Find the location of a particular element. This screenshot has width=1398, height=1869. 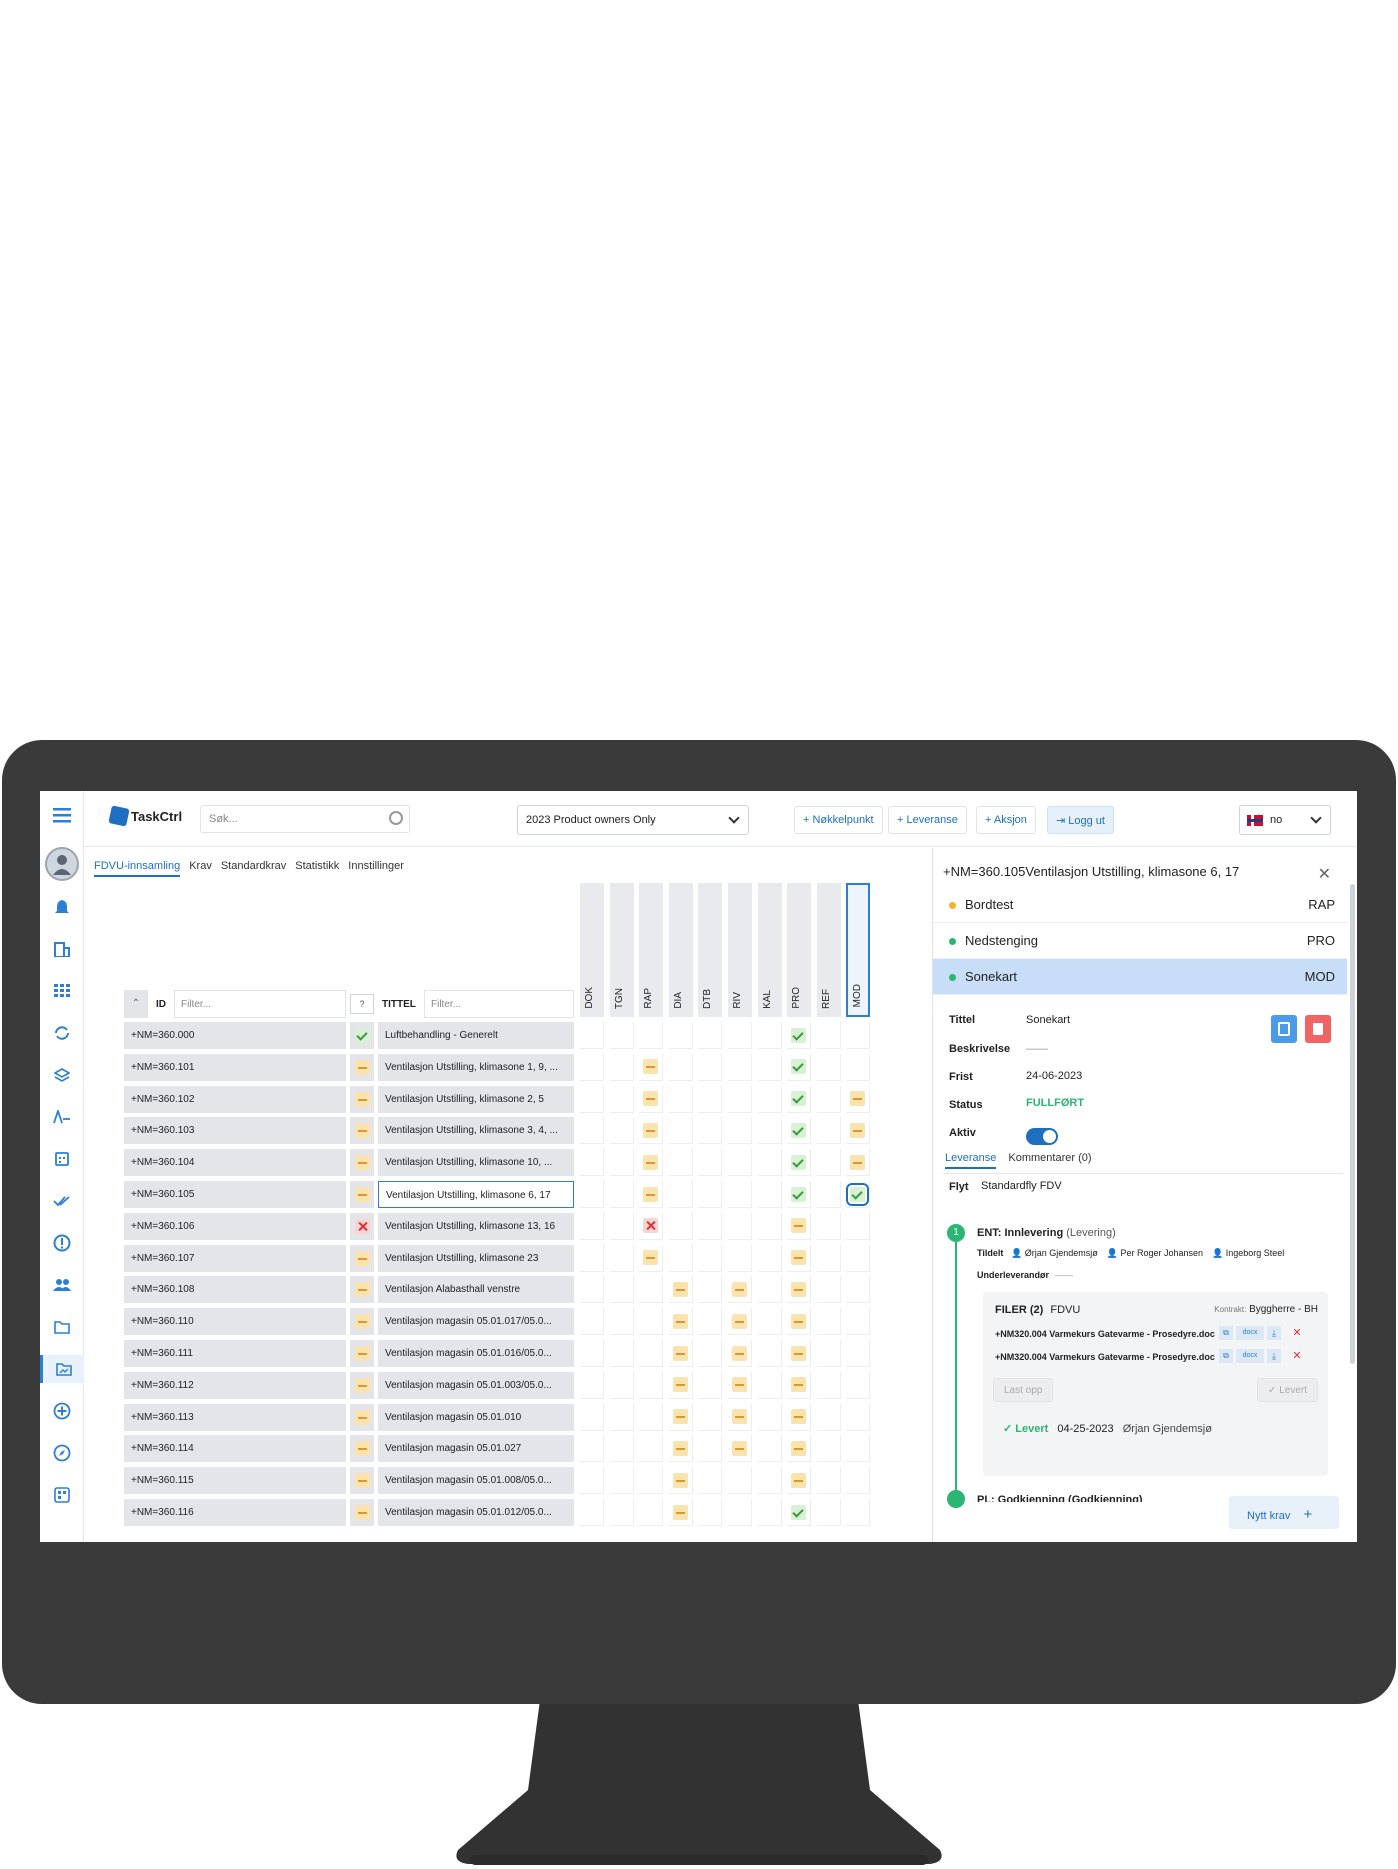

row-id: +NM=360.103 is located at coordinates (235, 1131).